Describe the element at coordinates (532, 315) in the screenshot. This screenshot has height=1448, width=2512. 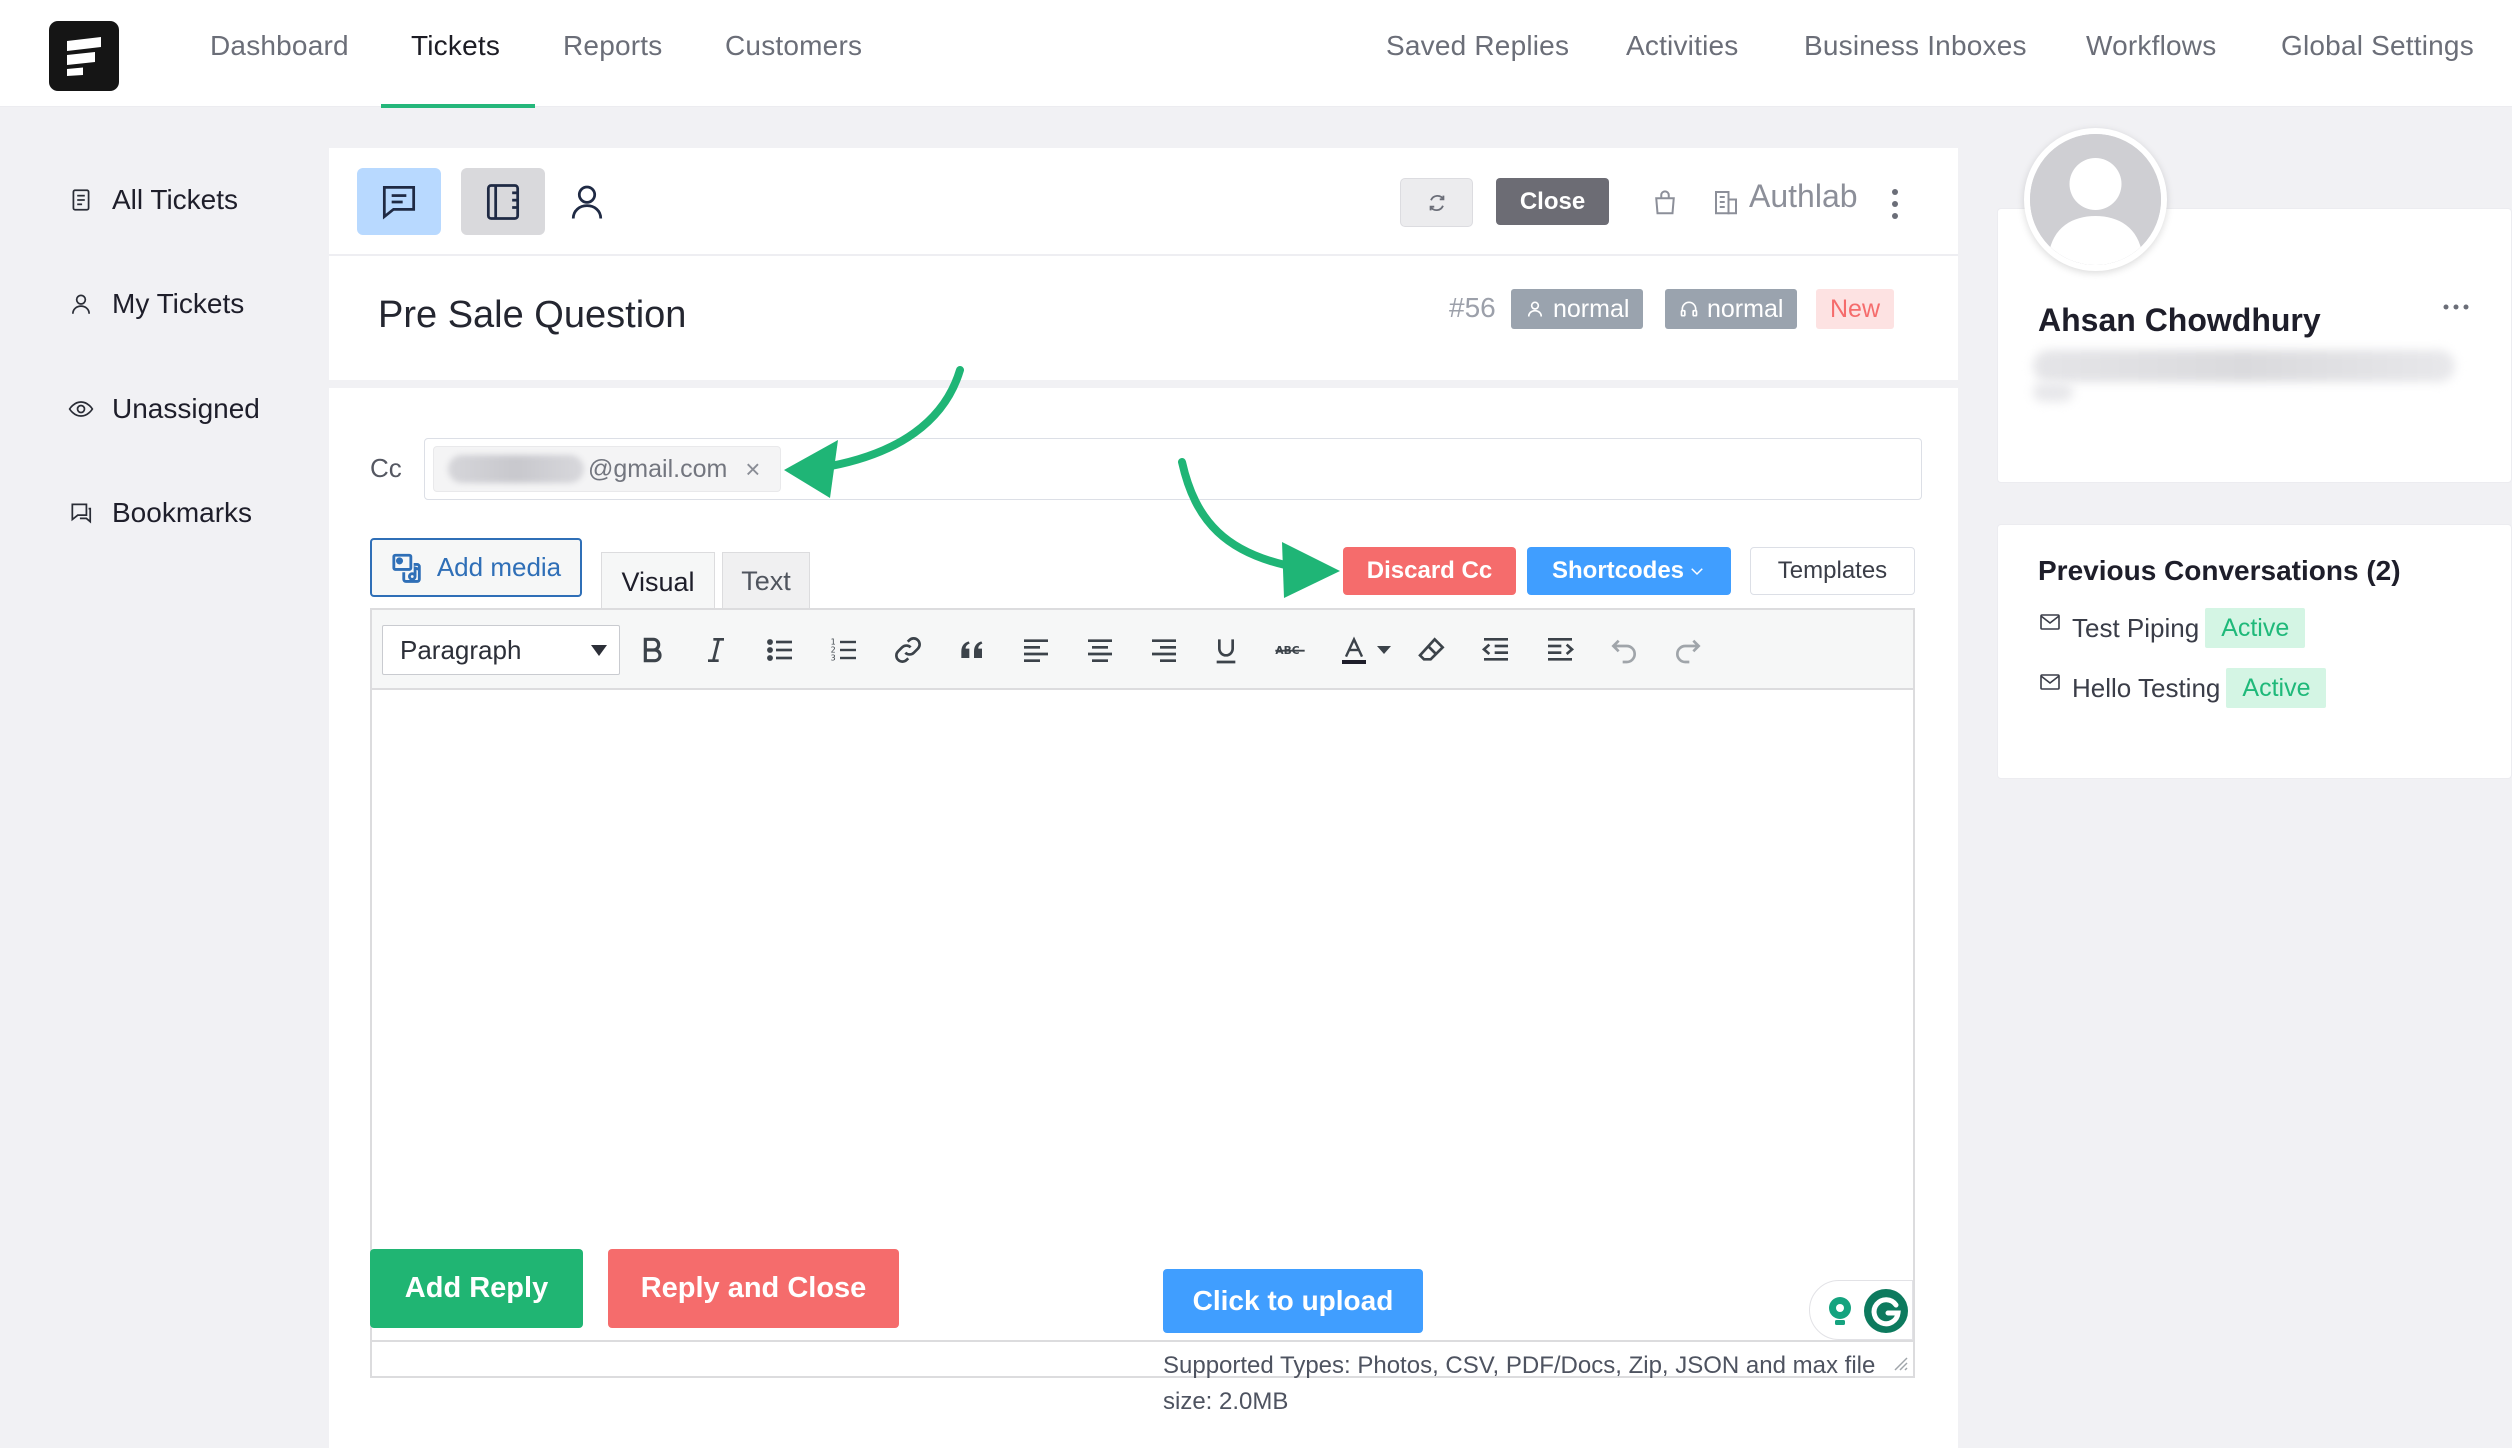
I see `ticket-title: Pre Sale Question` at that location.